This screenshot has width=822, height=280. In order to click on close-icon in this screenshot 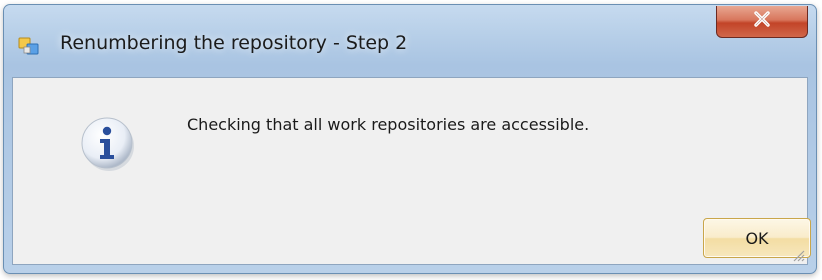, I will do `click(762, 21)`.